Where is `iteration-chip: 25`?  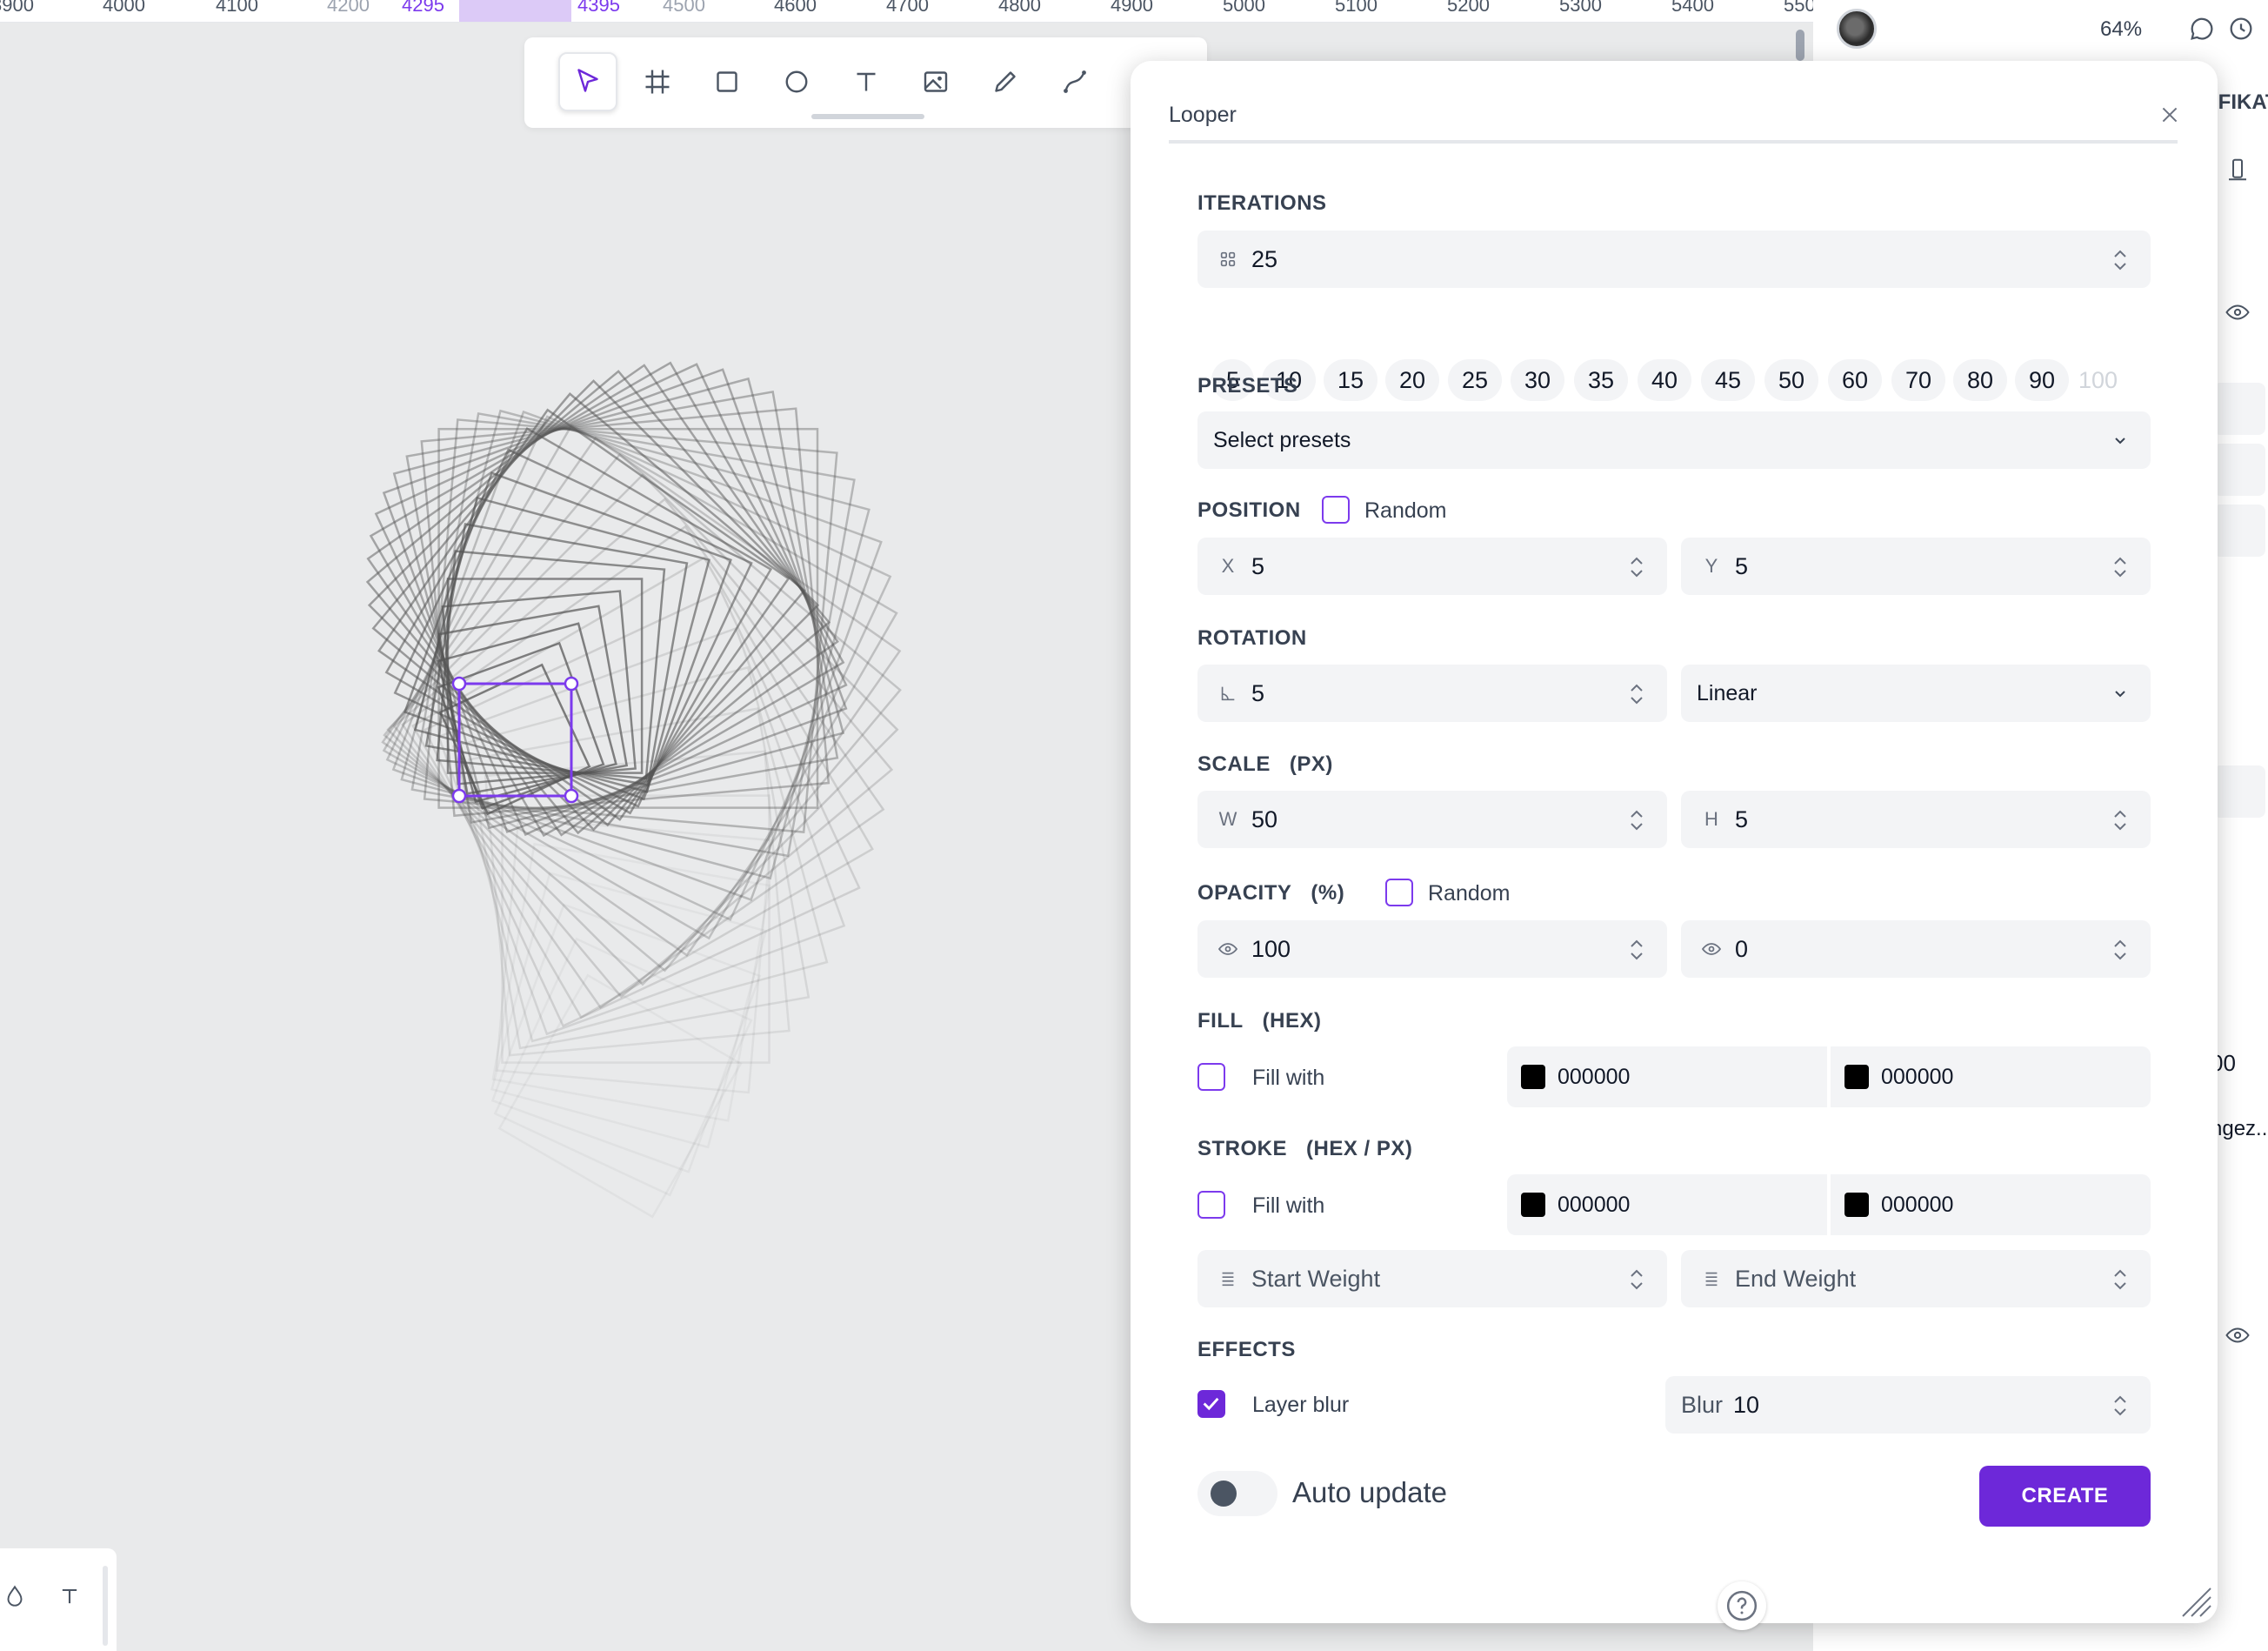
iteration-chip: 25 is located at coordinates (1475, 380).